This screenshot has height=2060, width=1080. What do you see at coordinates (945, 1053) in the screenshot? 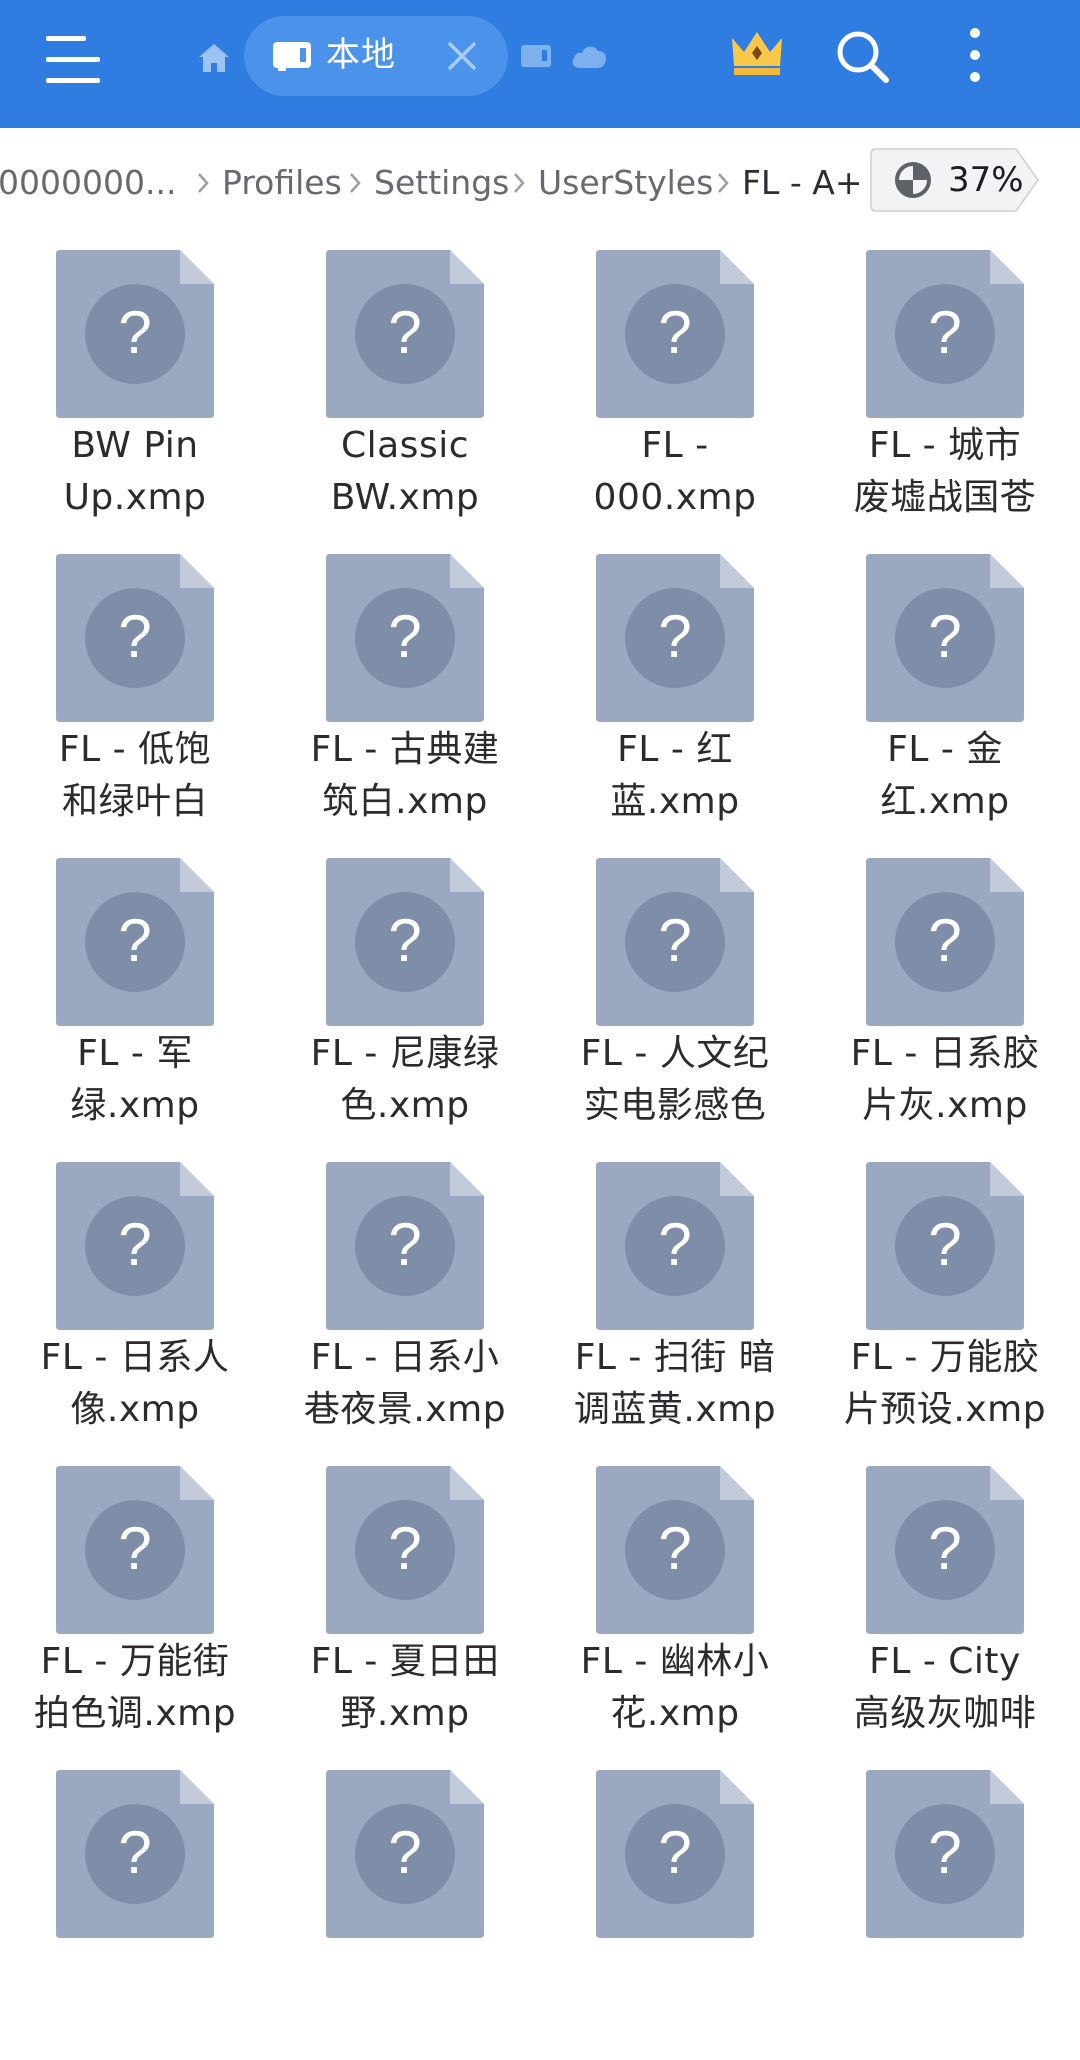
I see `file-name-line: FL - 日系胶` at bounding box center [945, 1053].